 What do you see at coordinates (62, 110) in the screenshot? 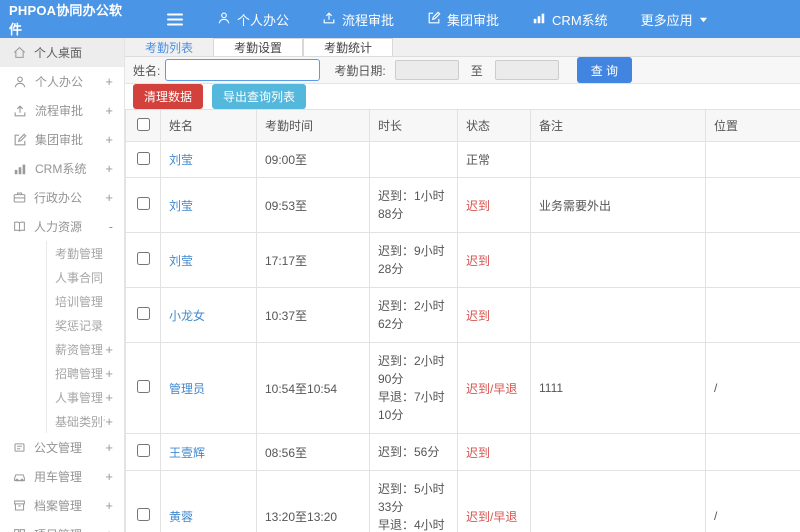
I see `sidebar-item-workflow-approval: 流程审批 +` at bounding box center [62, 110].